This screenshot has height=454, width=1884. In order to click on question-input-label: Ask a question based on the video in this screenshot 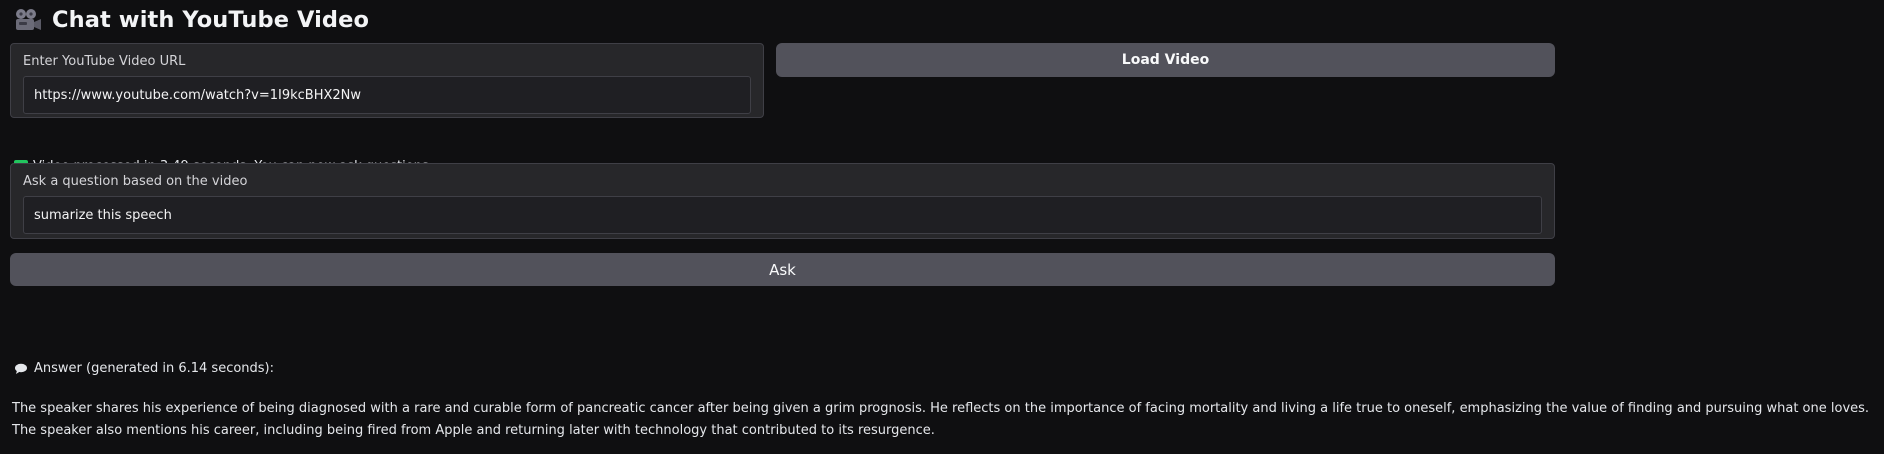, I will do `click(135, 181)`.